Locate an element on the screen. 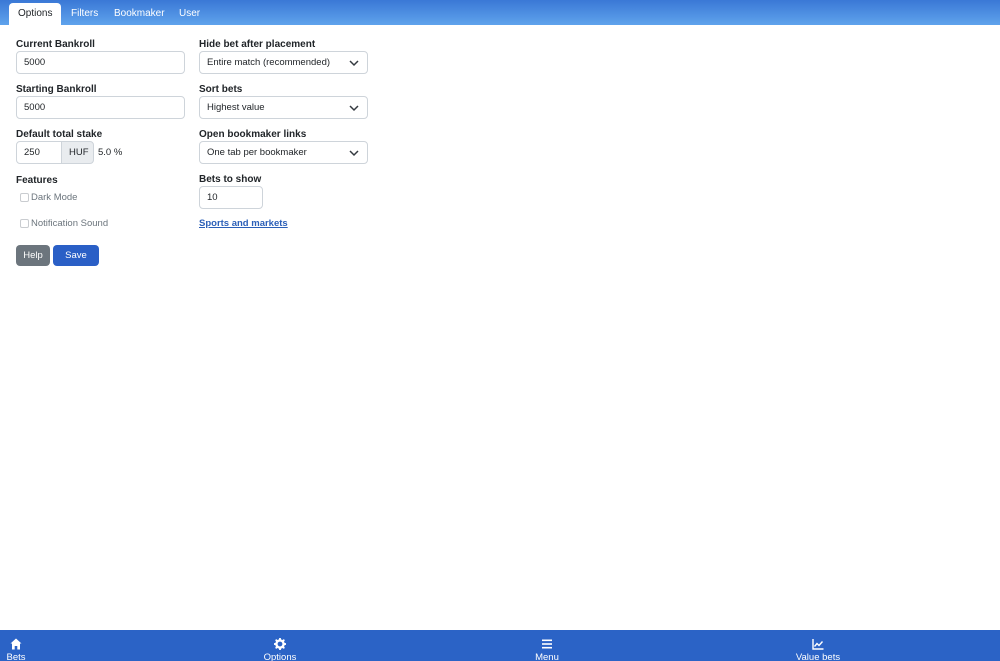 Image resolution: width=1000 pixels, height=661 pixels. nav-menu-label: Menu is located at coordinates (547, 656).